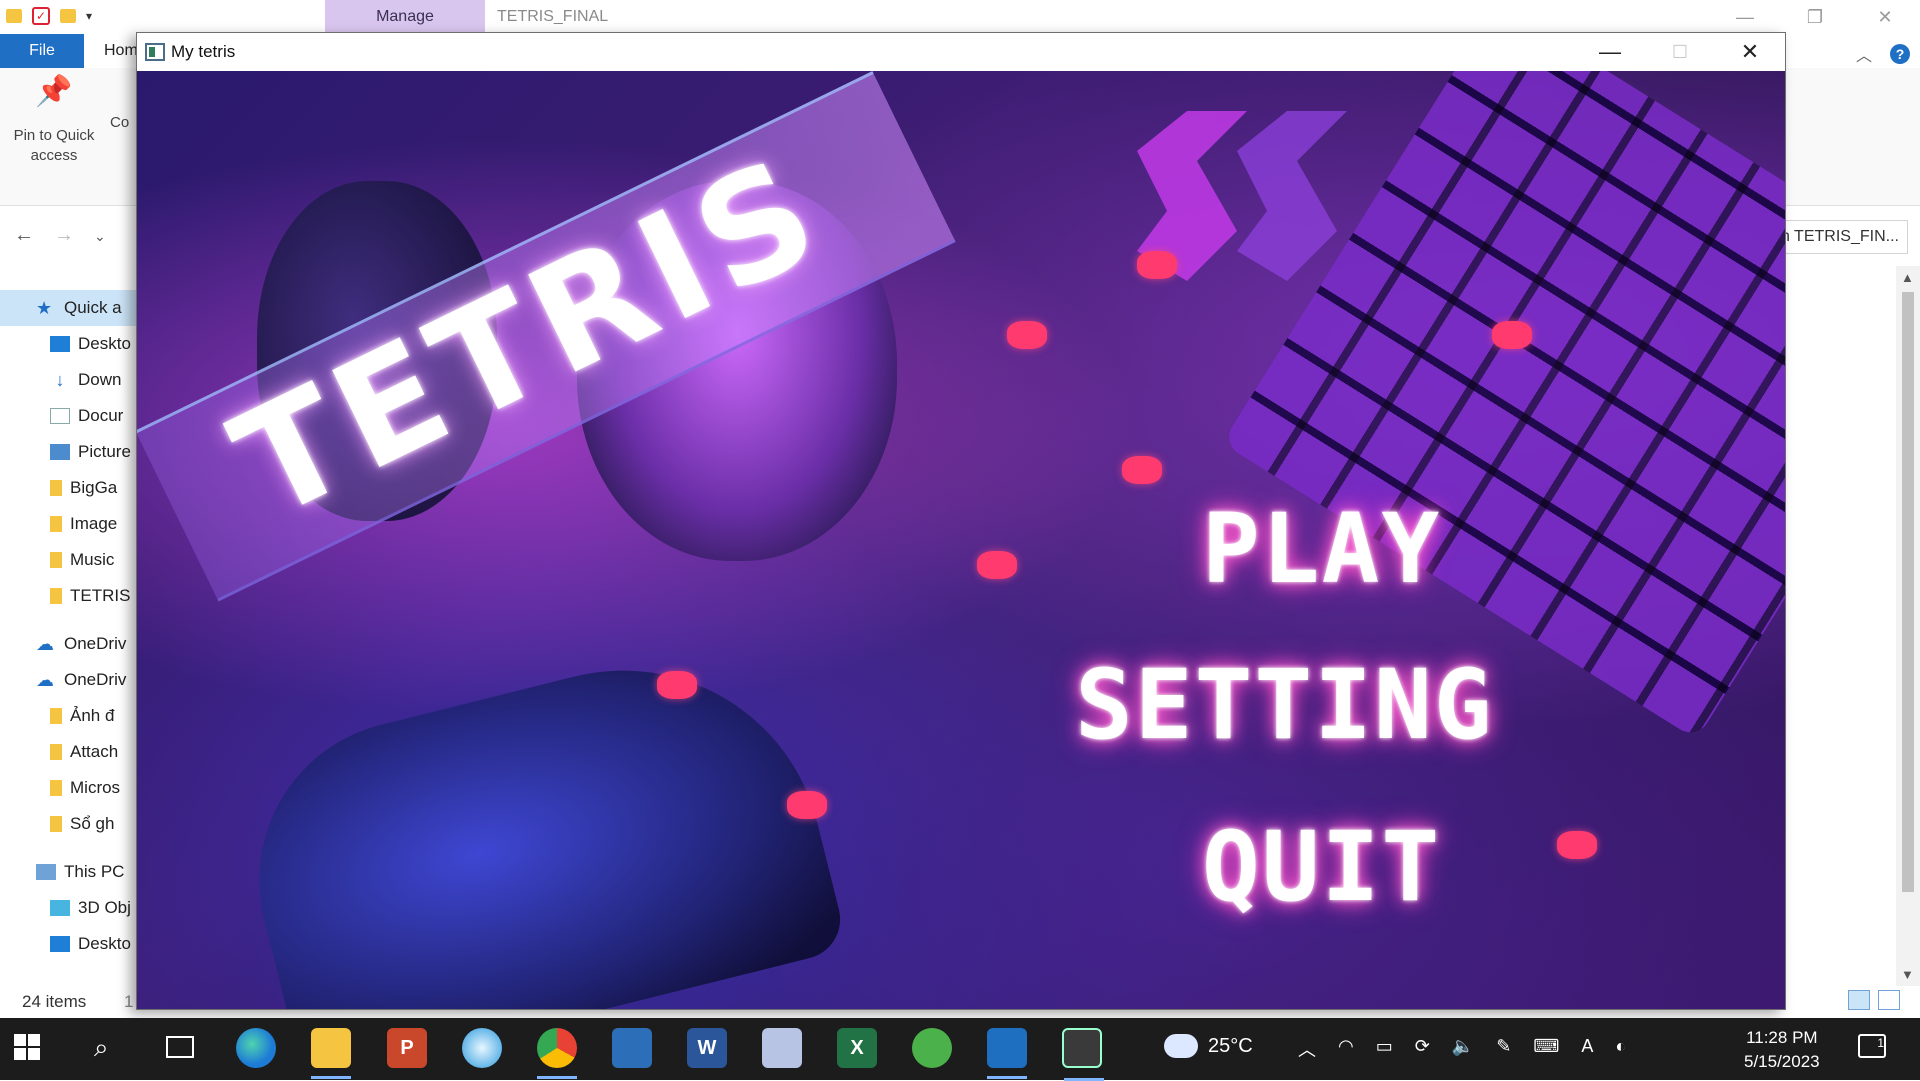  What do you see at coordinates (70, 908) in the screenshot?
I see `sidebar-item: 3D Obj` at bounding box center [70, 908].